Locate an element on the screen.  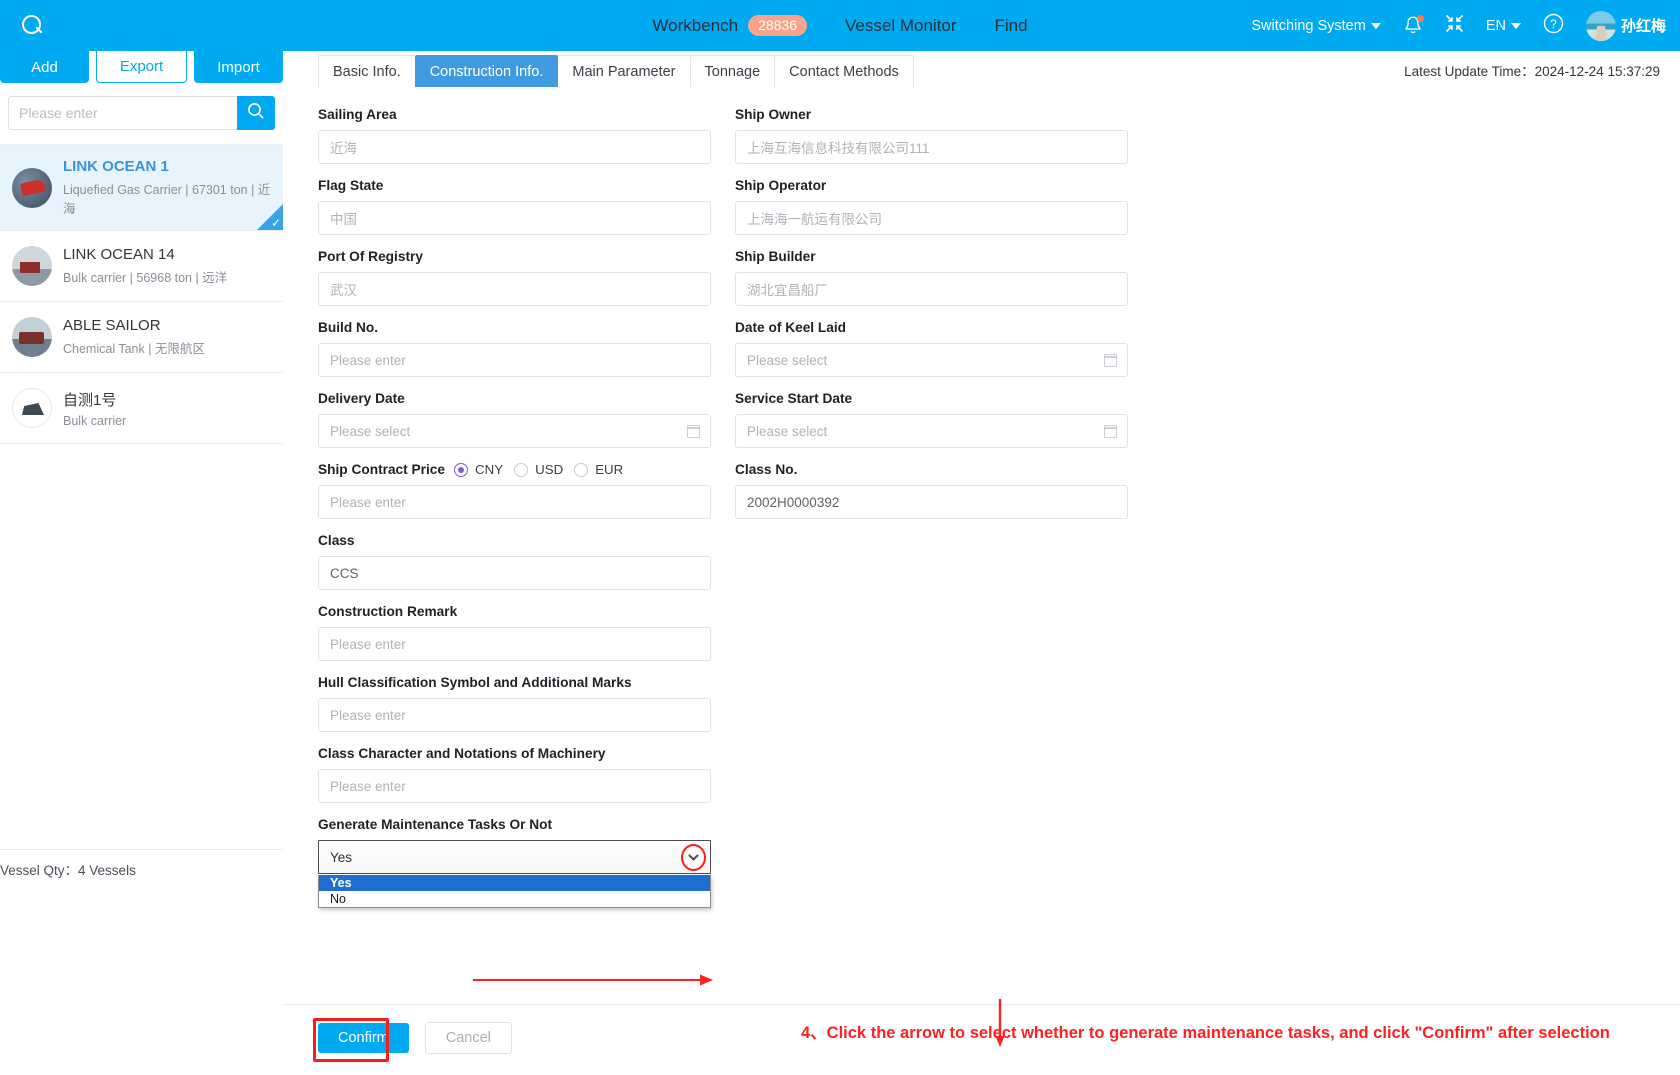
field-label: Class No. is located at coordinates (766, 469).